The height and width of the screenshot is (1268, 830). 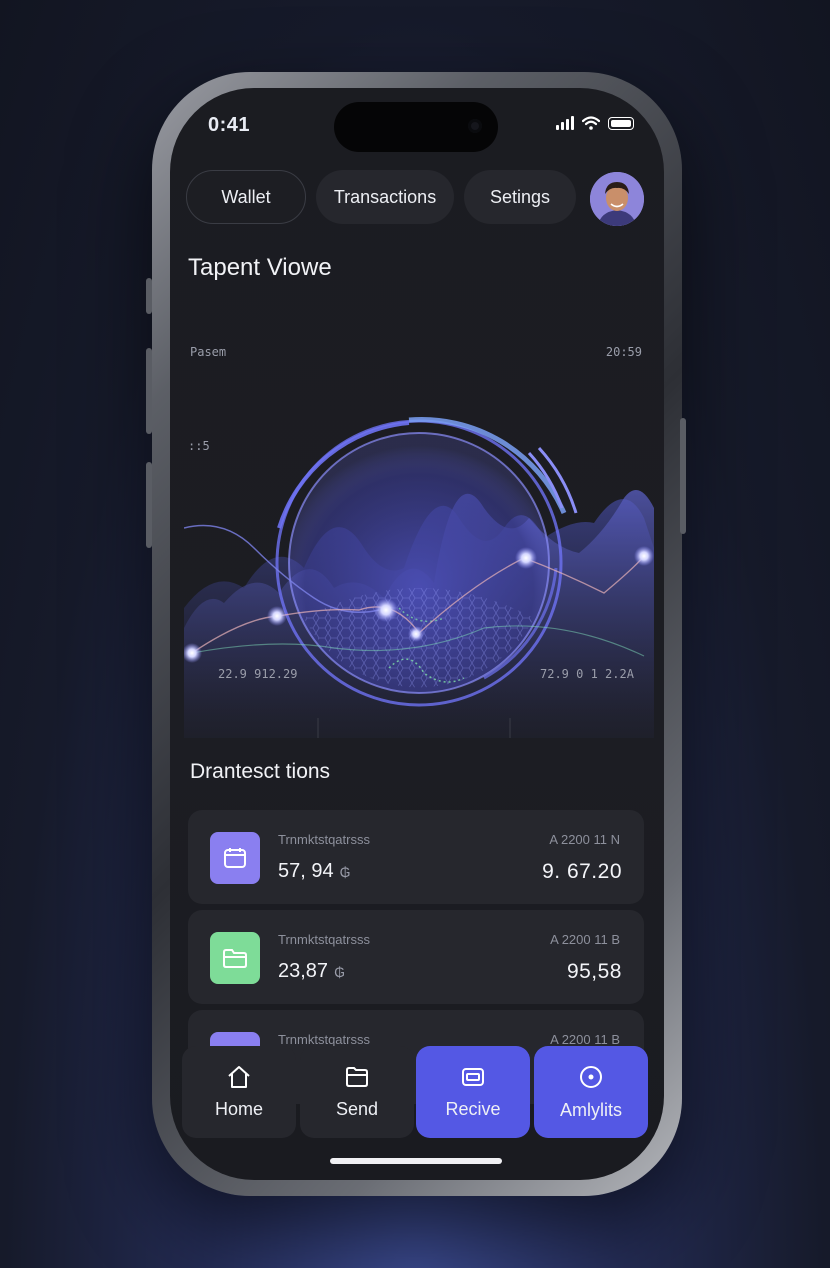 I want to click on transaction-amount: 57, 94 ₲, so click(x=314, y=871).